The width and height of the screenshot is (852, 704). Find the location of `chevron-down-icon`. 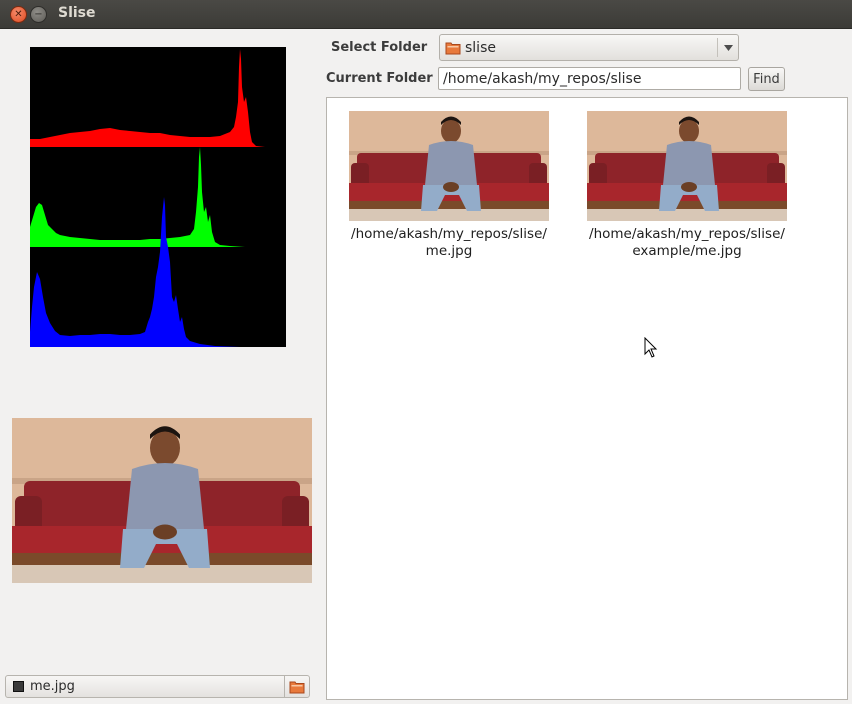

chevron-down-icon is located at coordinates (728, 47).